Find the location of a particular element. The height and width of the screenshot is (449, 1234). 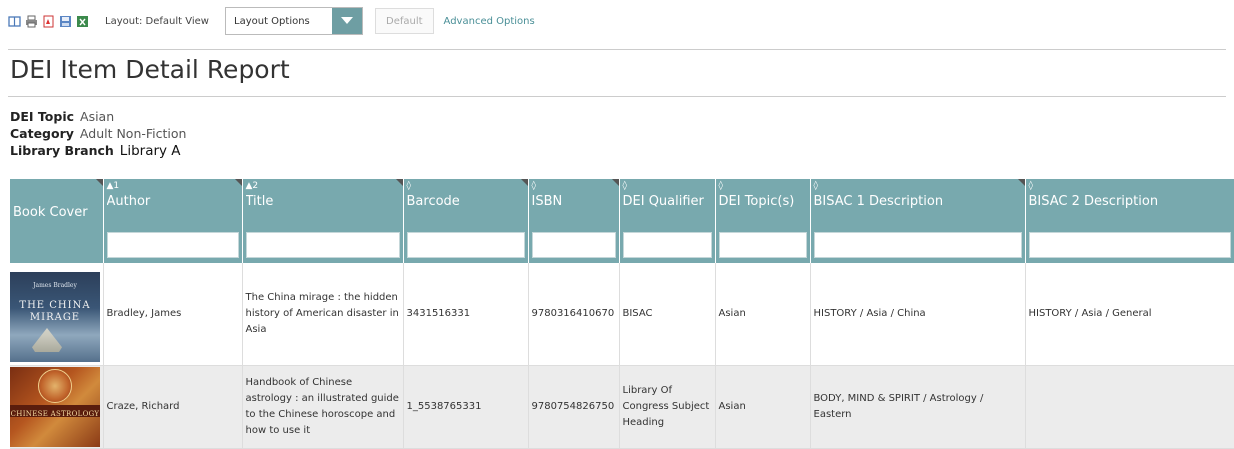

filter-label: Category is located at coordinates (42, 133).